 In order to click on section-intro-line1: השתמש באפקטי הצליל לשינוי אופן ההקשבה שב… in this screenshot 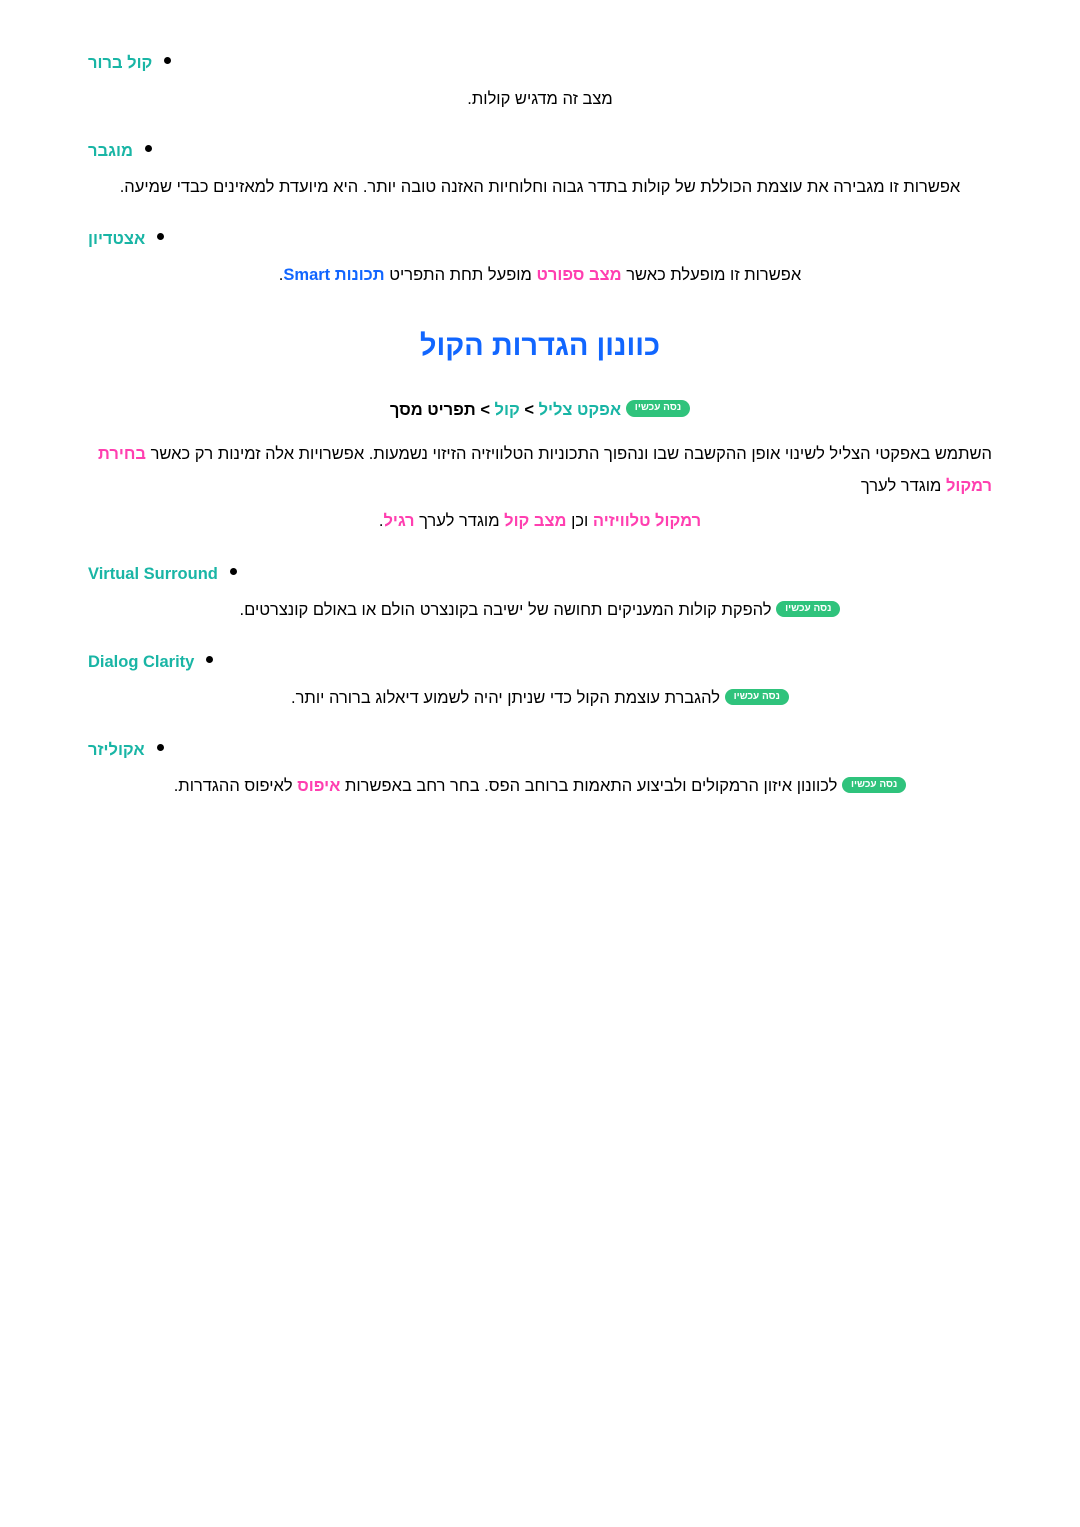, I will do `click(540, 470)`.